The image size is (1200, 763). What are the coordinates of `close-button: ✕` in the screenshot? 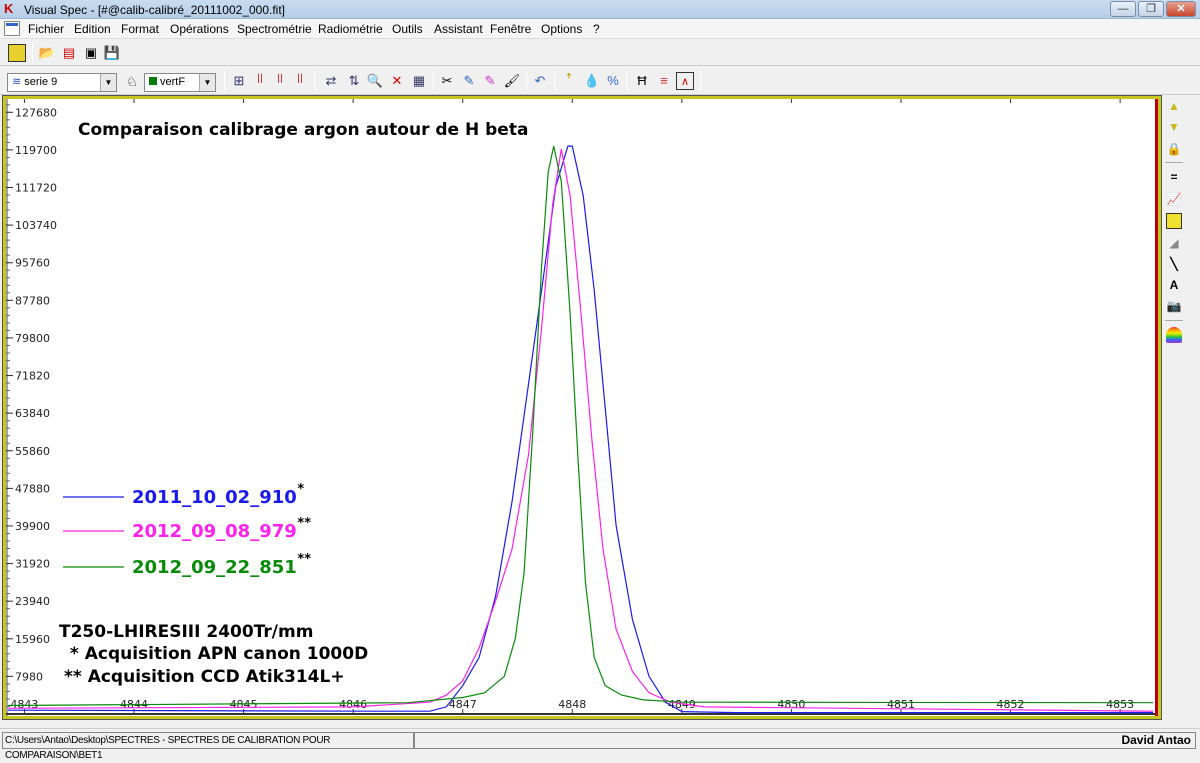 It's located at (1181, 9).